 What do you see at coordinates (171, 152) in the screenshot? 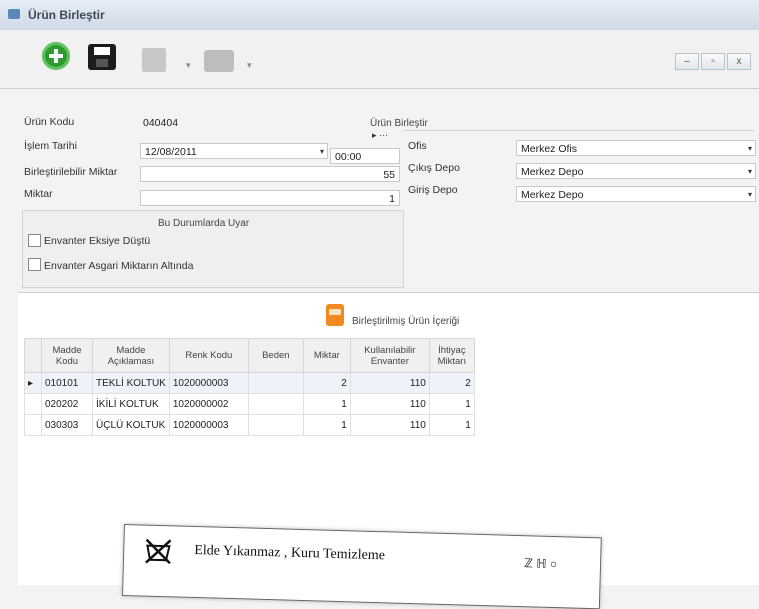
I see `islem-tarihi-value: 12/08/2011` at bounding box center [171, 152].